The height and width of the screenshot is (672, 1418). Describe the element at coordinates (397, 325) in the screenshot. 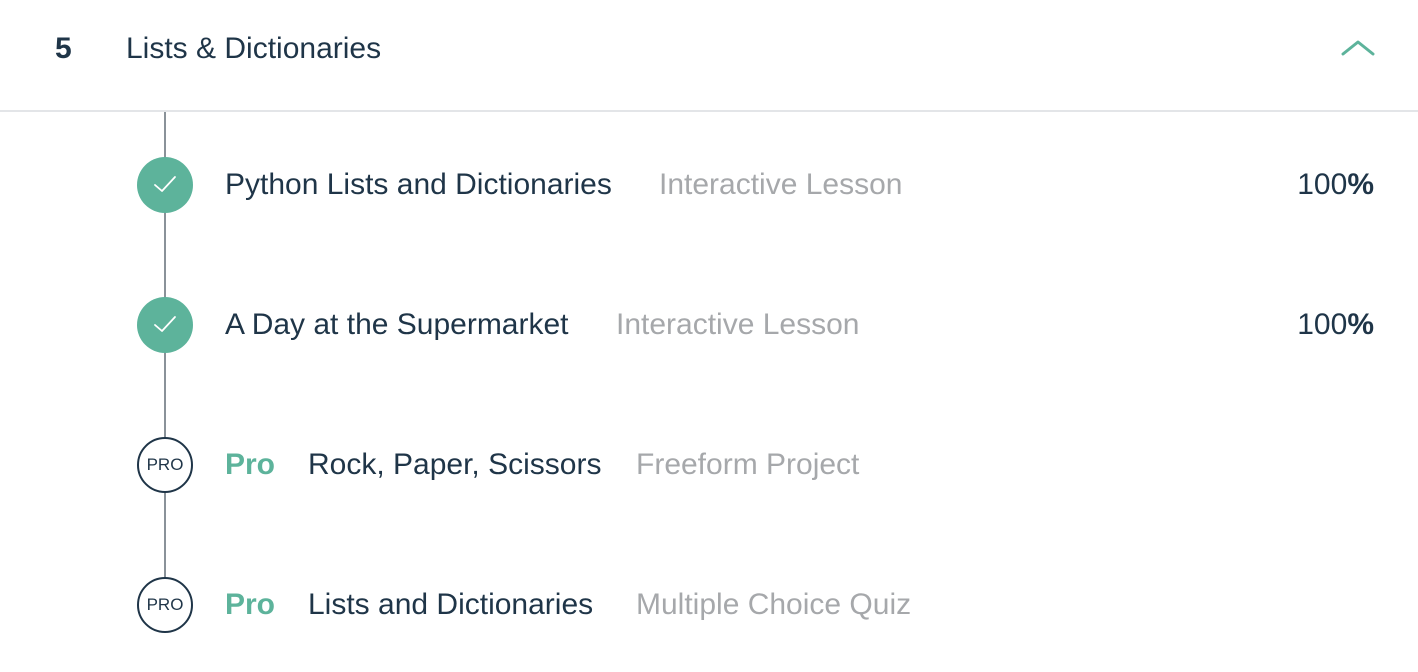

I see `item-title: A Day at the Supermarket` at that location.